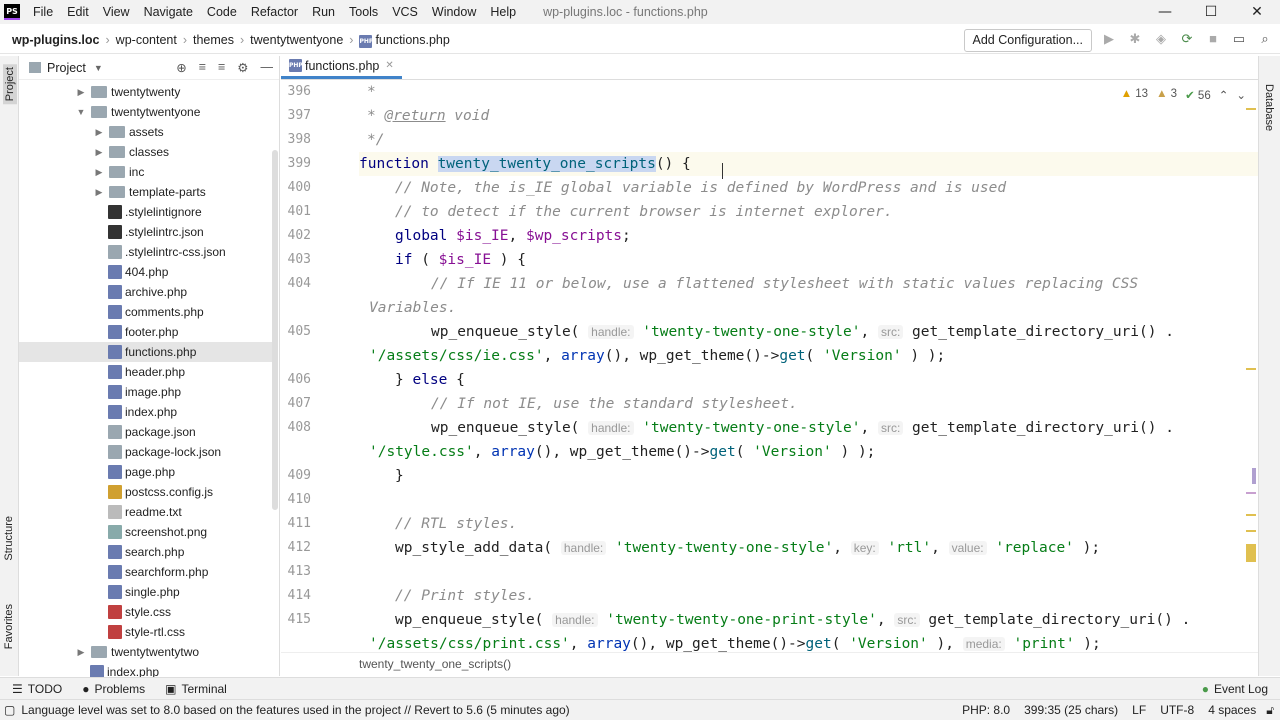  I want to click on menu-file: File, so click(43, 12).